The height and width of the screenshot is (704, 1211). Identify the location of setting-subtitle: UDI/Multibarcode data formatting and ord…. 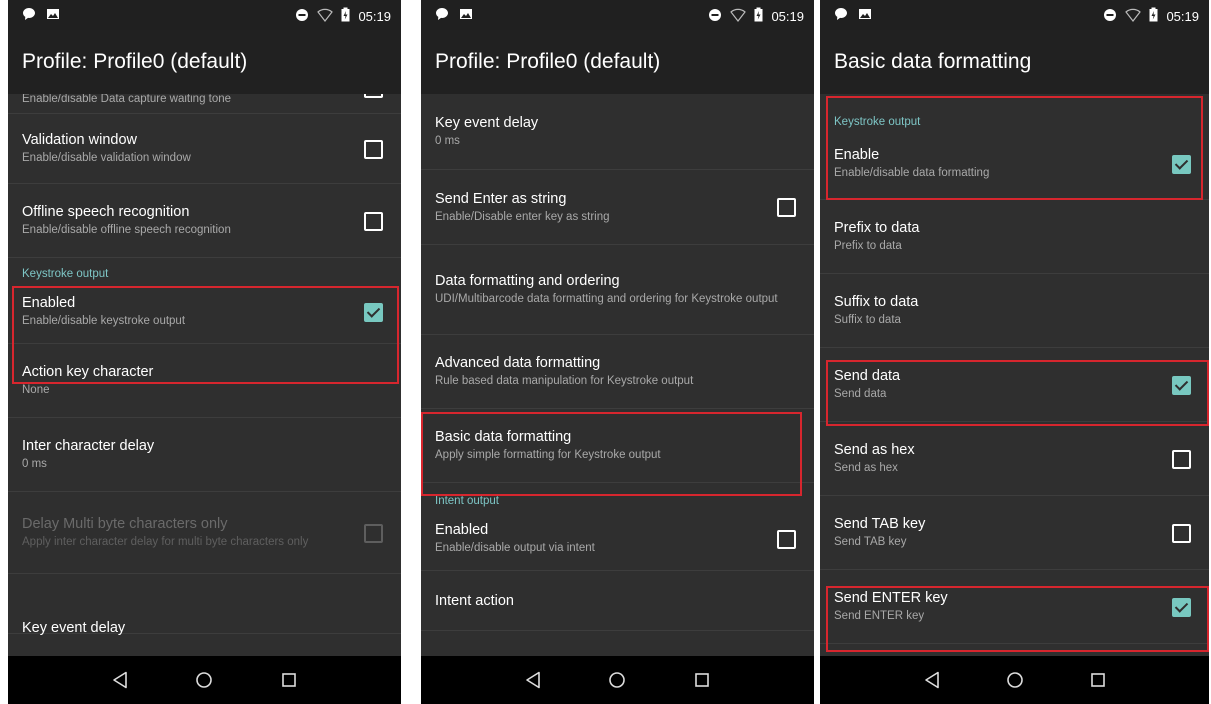
(606, 299).